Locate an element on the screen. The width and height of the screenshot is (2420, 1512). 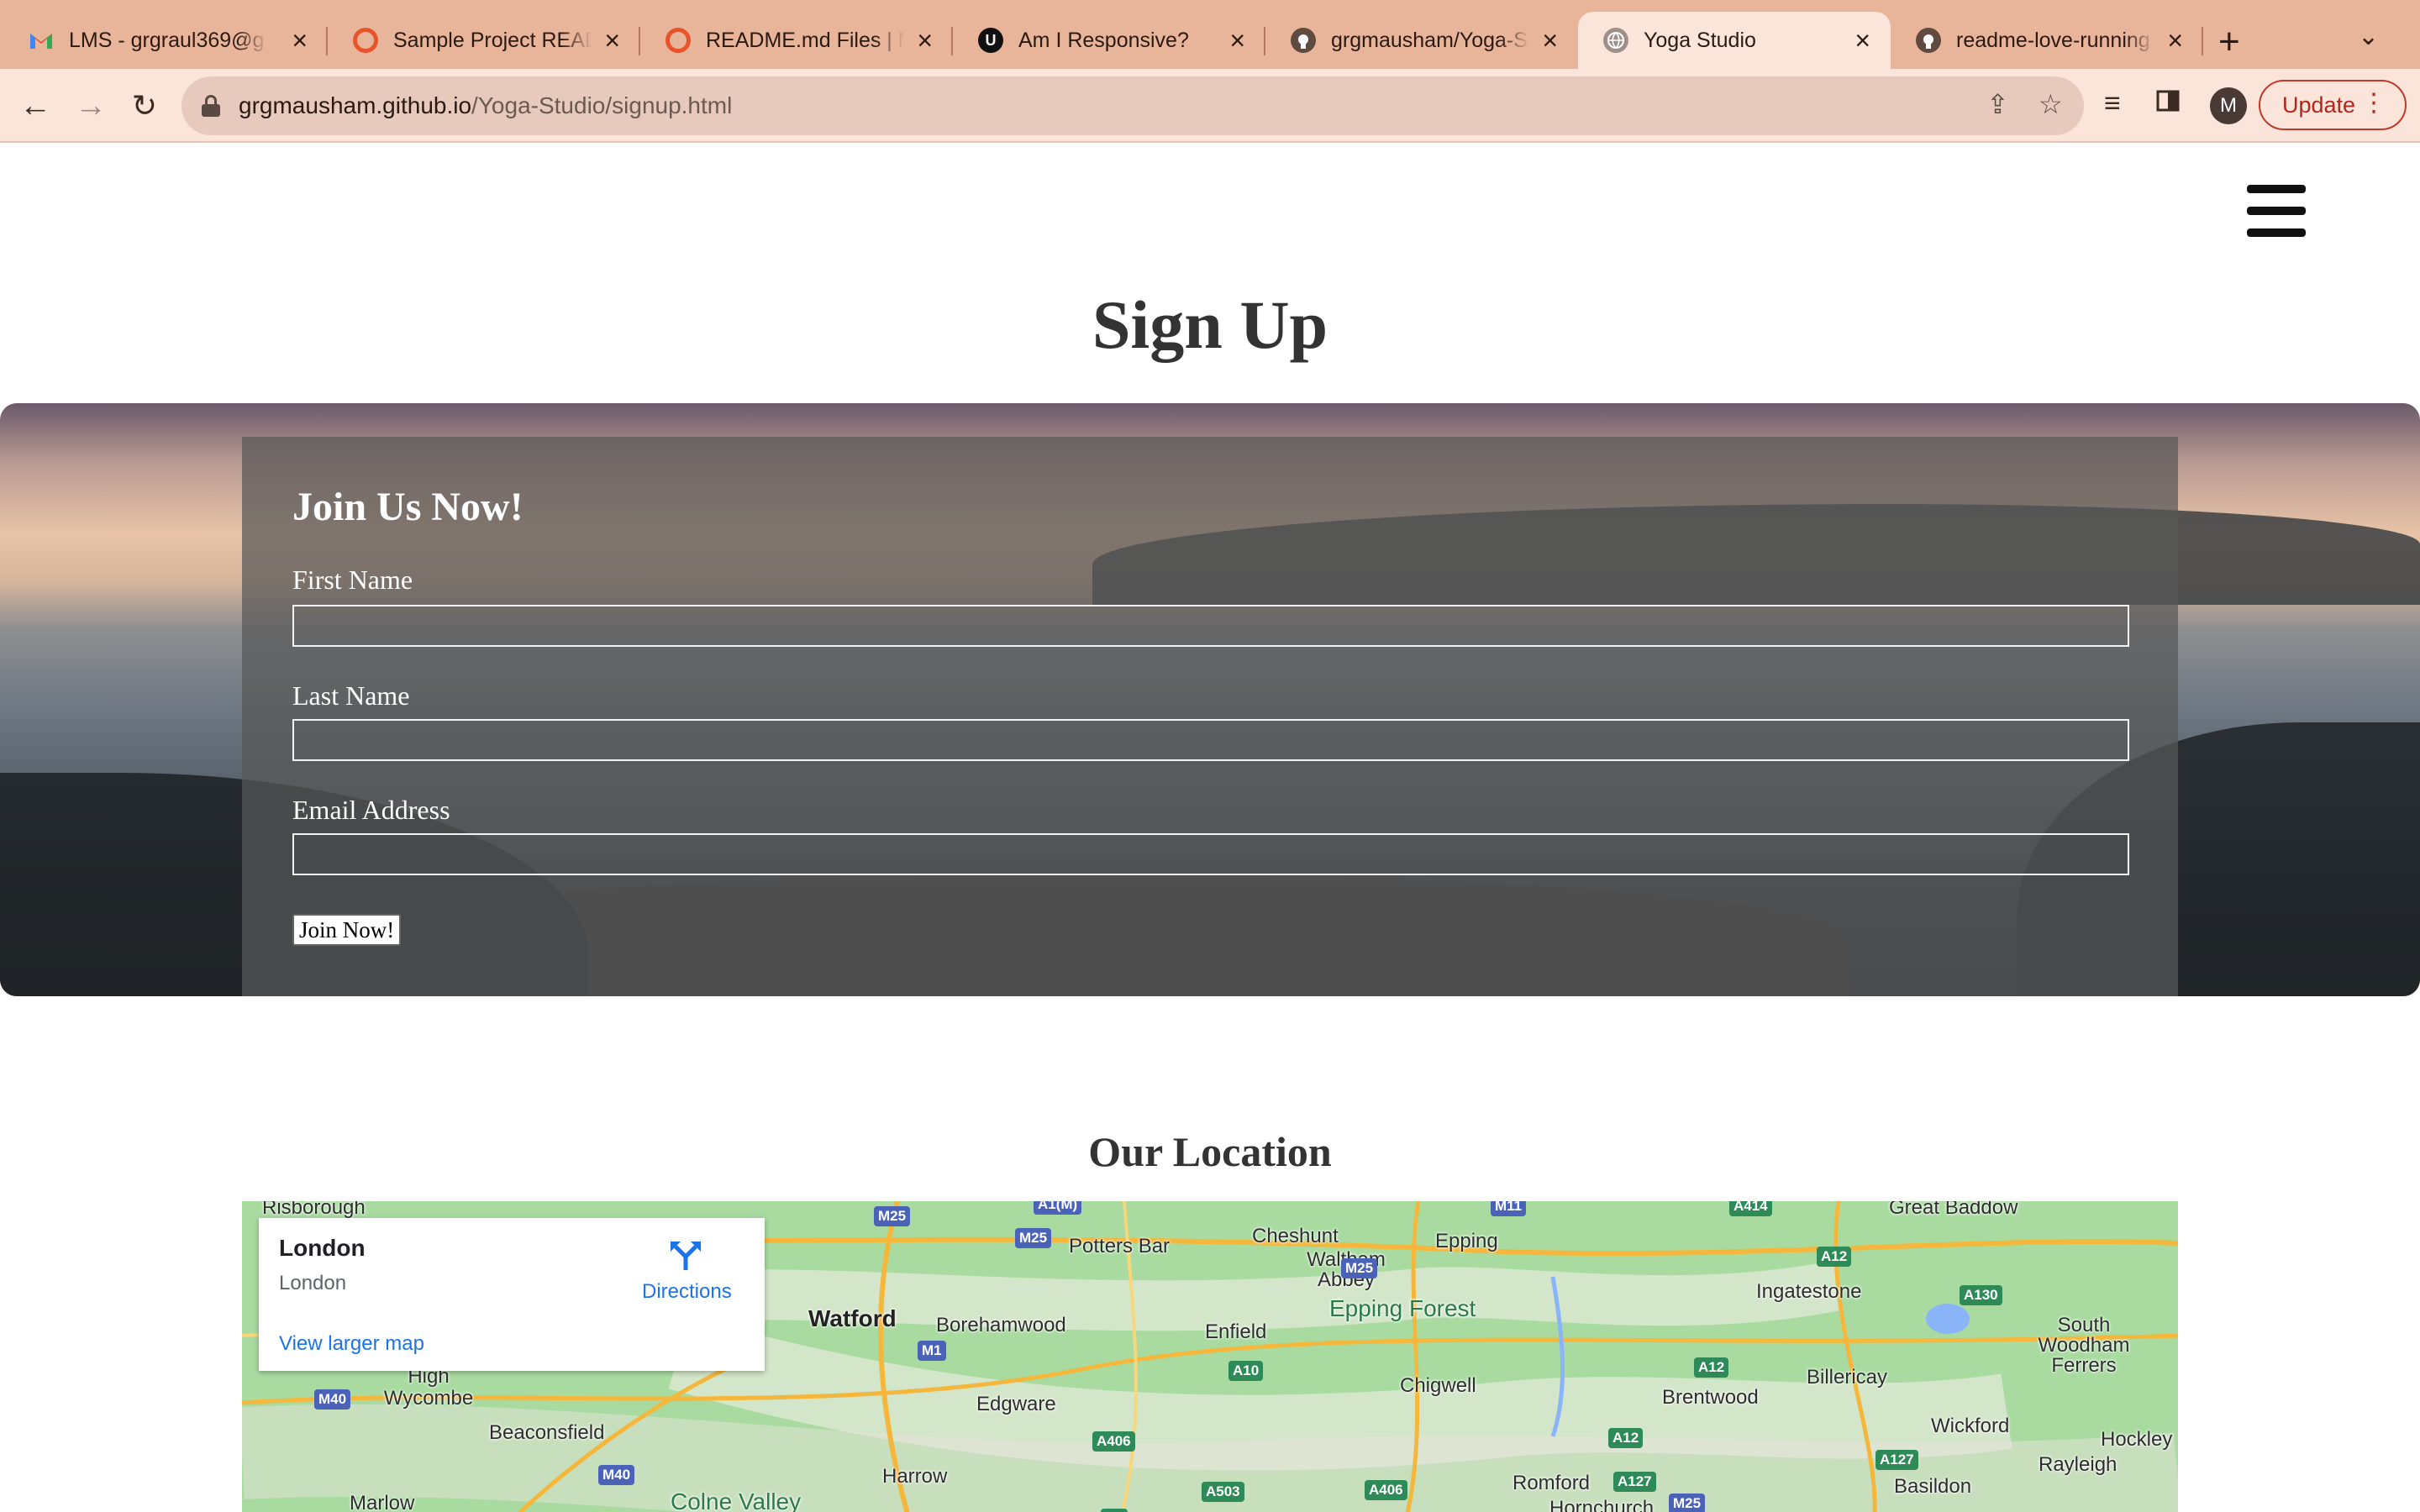
map-place-label: Potters Bar is located at coordinates (1120, 1246).